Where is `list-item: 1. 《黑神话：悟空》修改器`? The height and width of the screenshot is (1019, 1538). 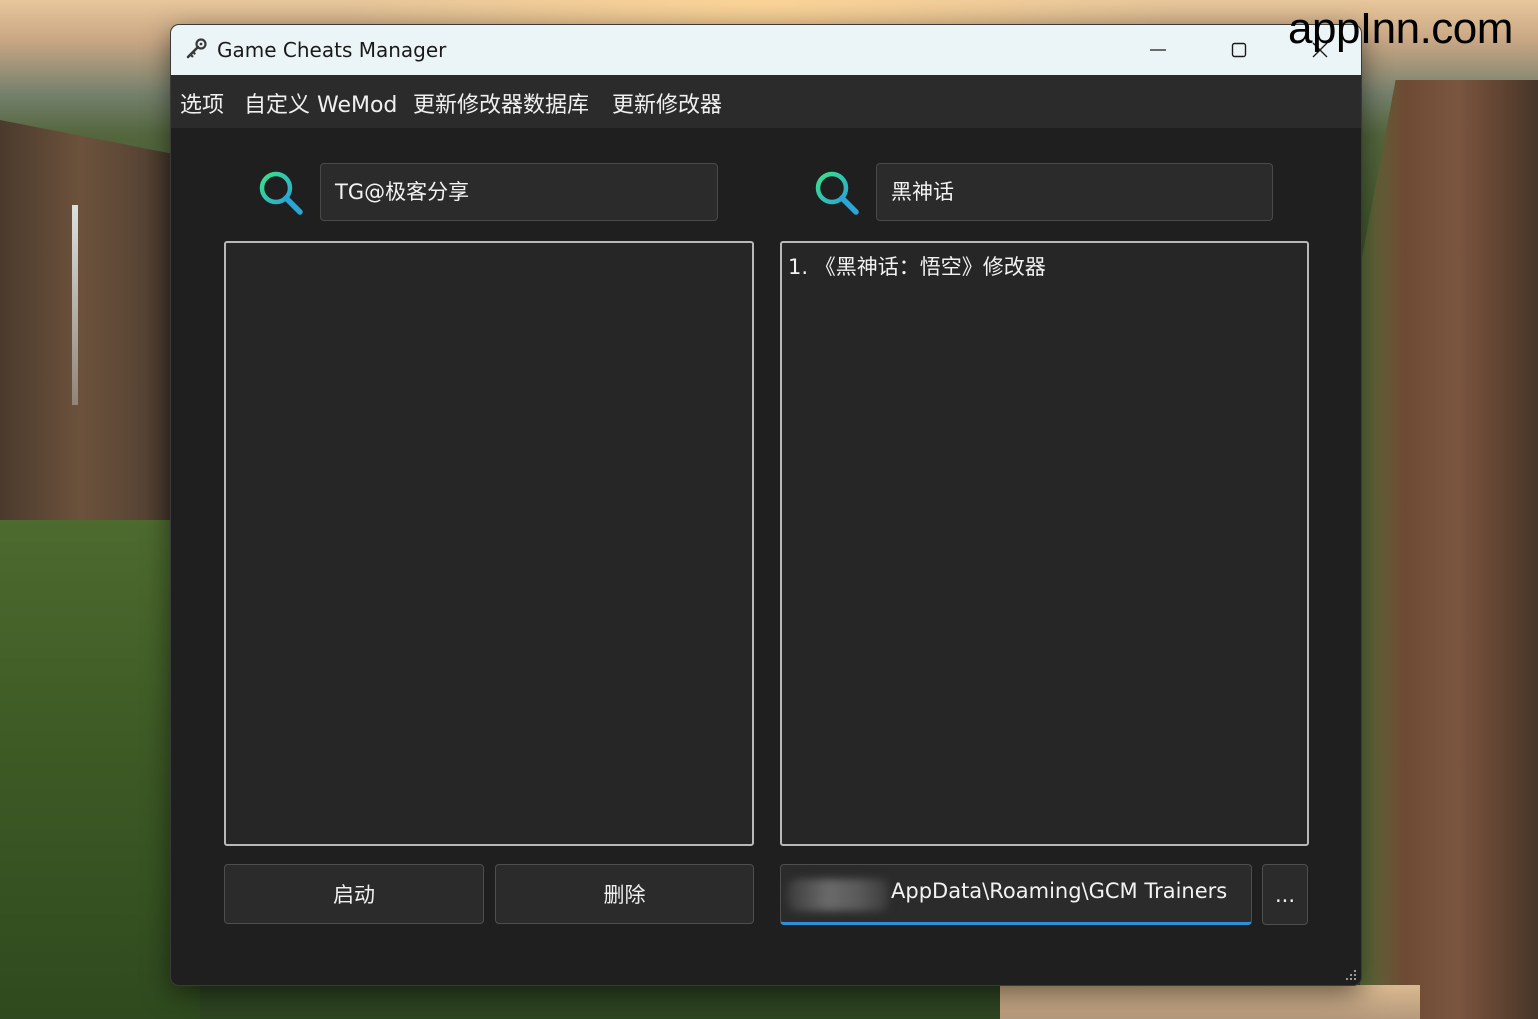
list-item: 1. 《黑神话：悟空》修改器 is located at coordinates (917, 266).